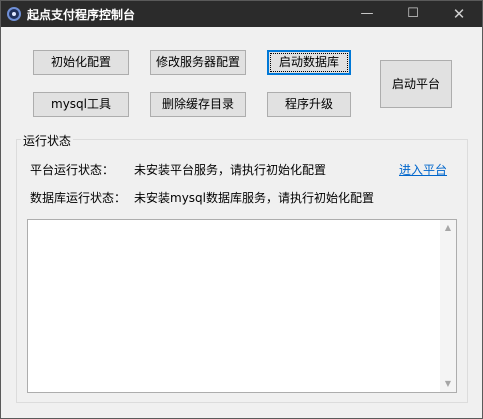  What do you see at coordinates (81, 15) in the screenshot?
I see `window-title: 起点支付程序控制台` at bounding box center [81, 15].